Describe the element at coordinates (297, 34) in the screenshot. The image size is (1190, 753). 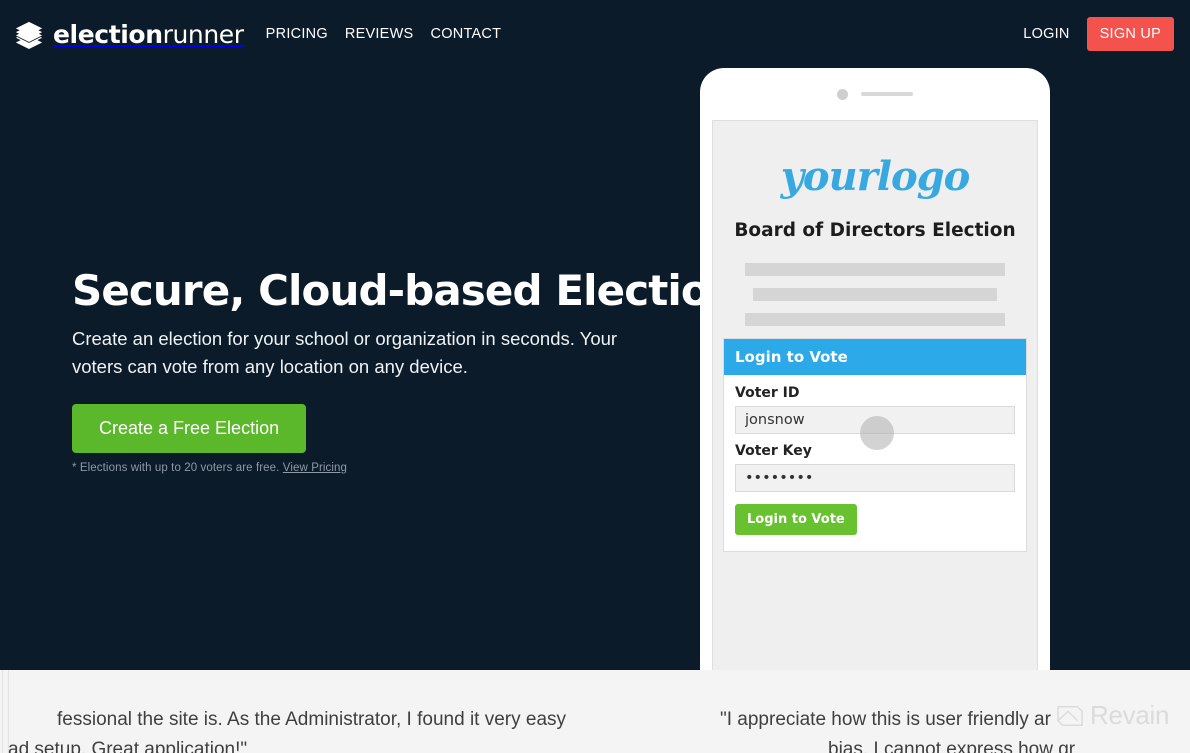
I see `nav-item-pricing: PRICING` at that location.